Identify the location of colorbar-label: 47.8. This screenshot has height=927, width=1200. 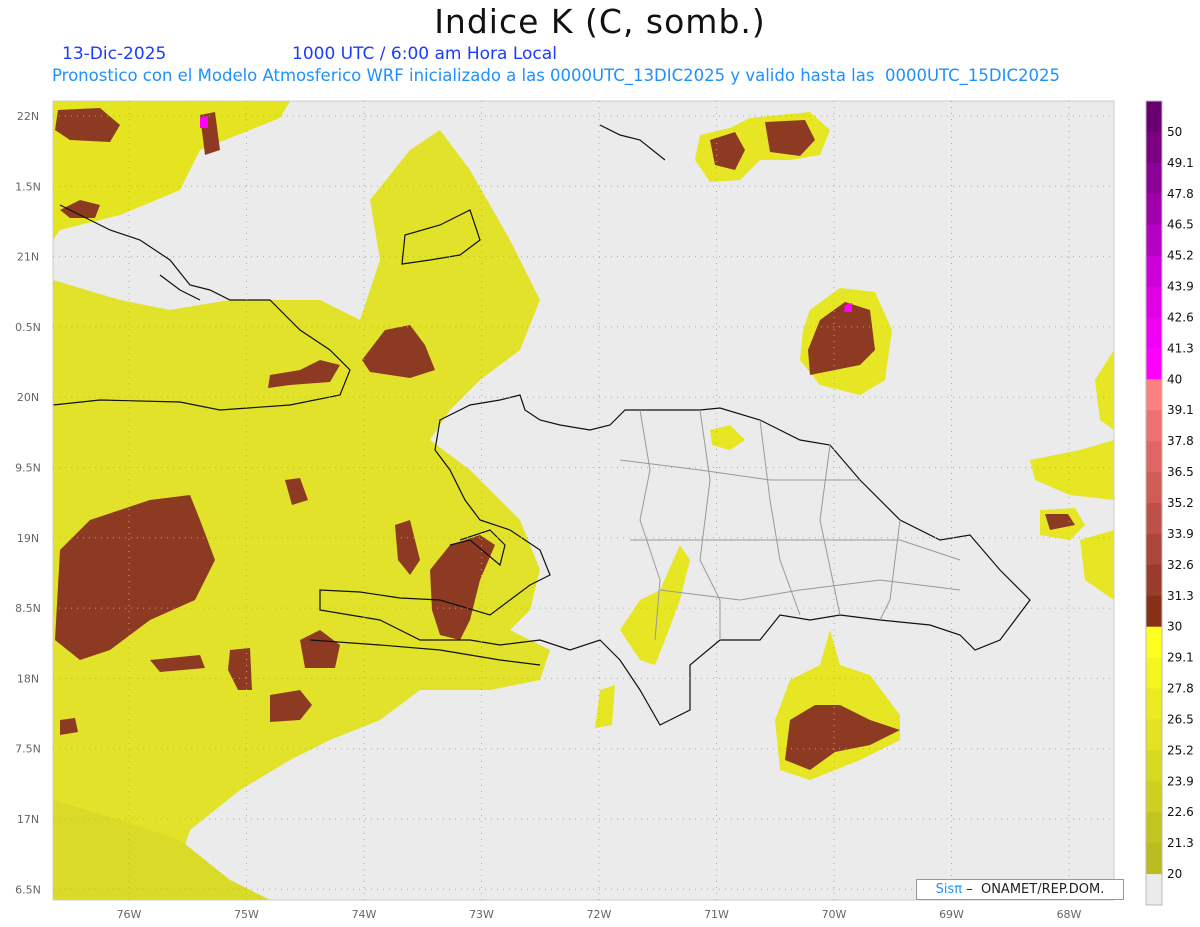
(1180, 194).